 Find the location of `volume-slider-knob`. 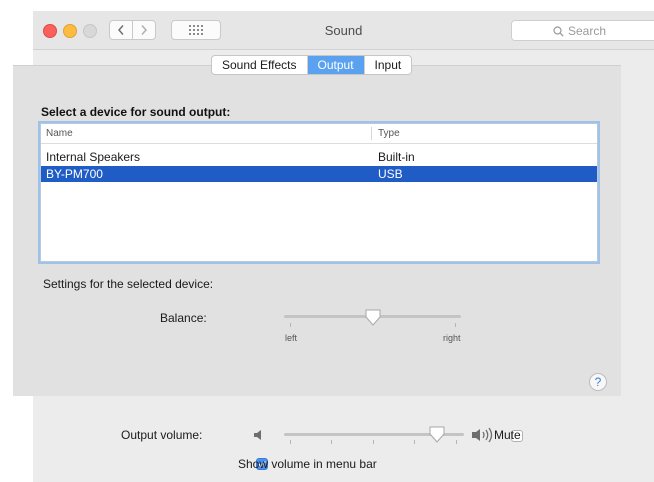

volume-slider-knob is located at coordinates (437, 434).